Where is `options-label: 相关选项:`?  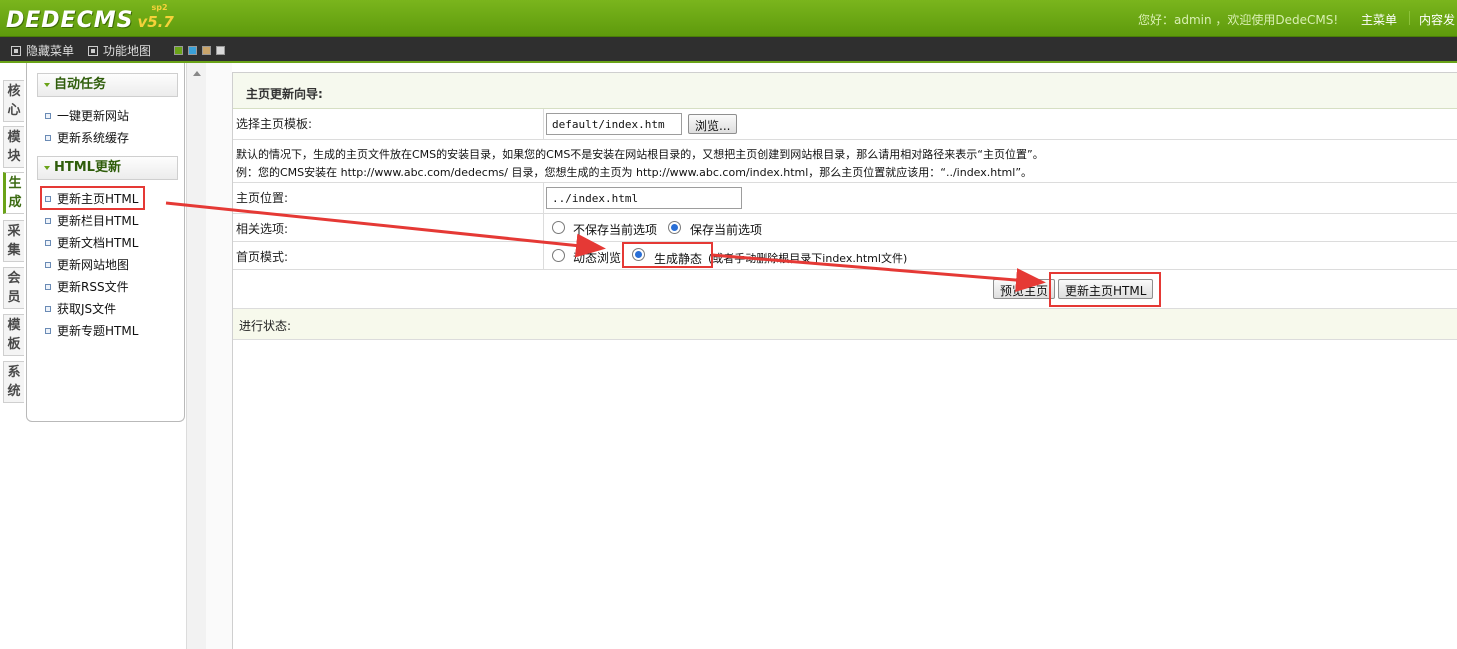 options-label: 相关选项: is located at coordinates (262, 229).